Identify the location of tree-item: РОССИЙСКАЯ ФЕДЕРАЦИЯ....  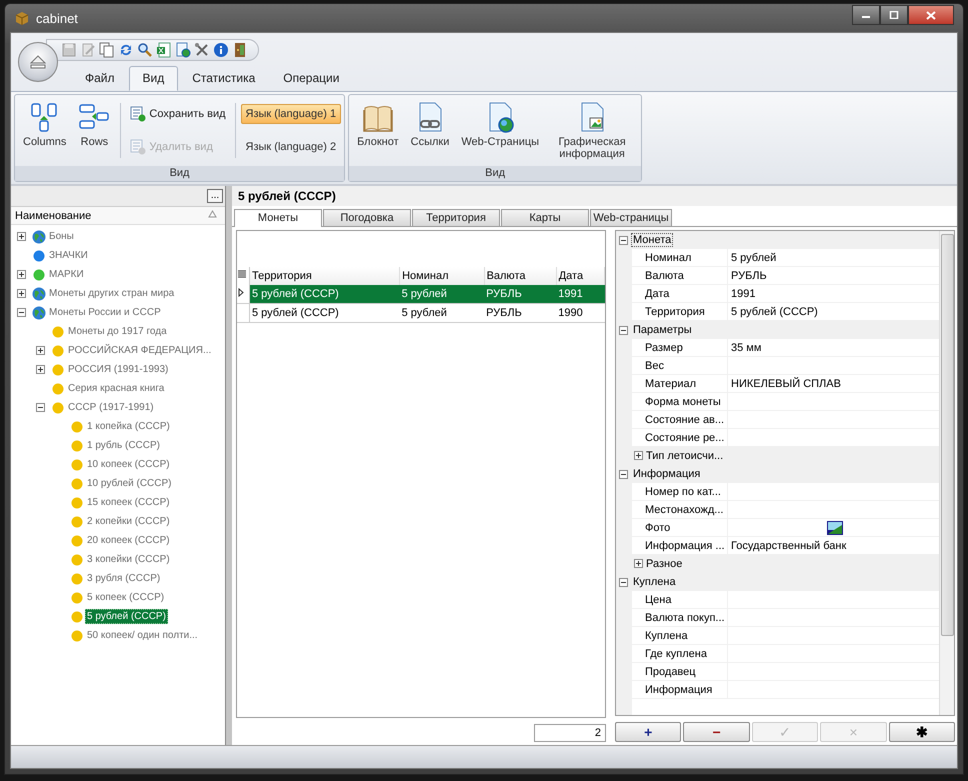
(140, 350).